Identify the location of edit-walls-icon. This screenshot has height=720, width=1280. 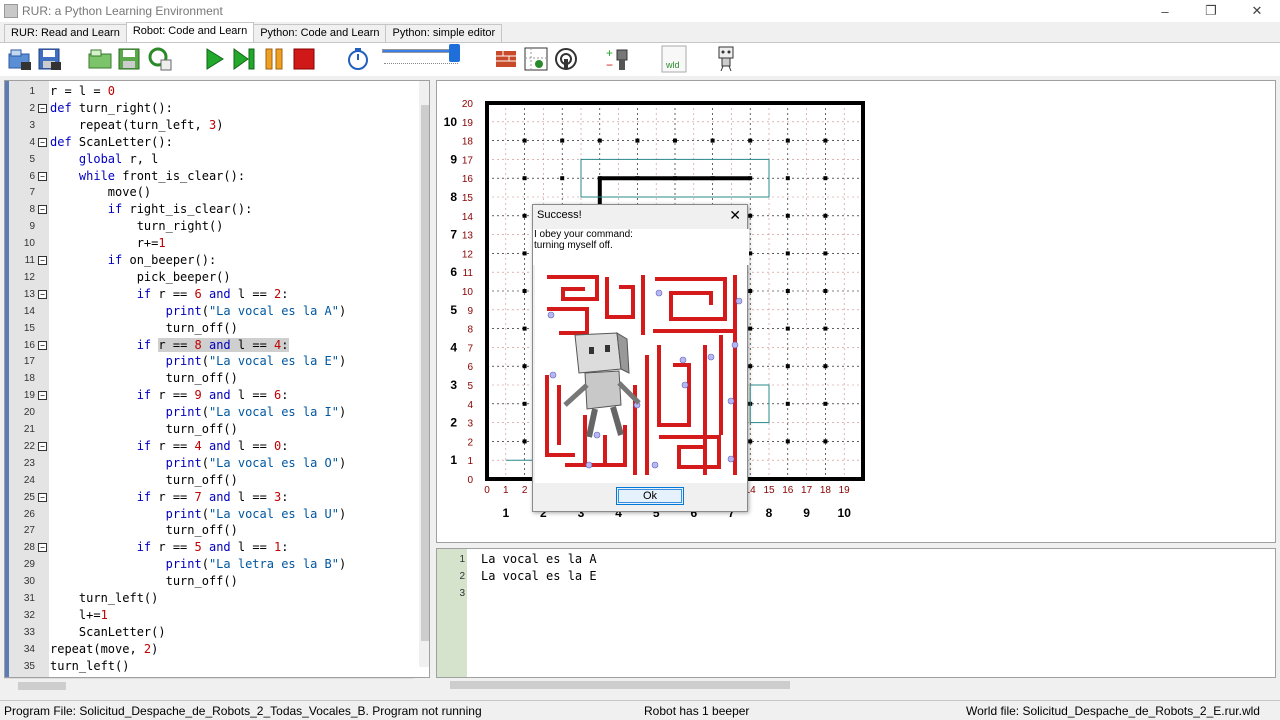
(506, 59).